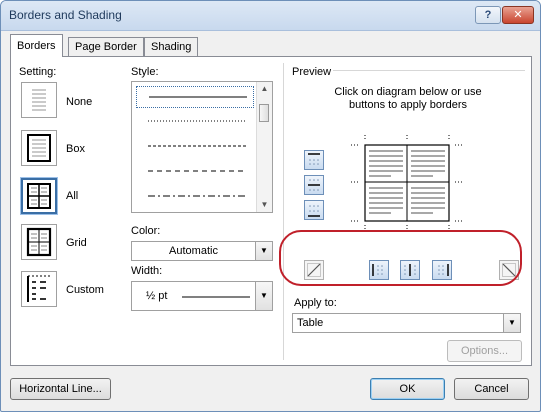 The image size is (541, 412). Describe the element at coordinates (407, 389) in the screenshot. I see `ok-button: OK` at that location.